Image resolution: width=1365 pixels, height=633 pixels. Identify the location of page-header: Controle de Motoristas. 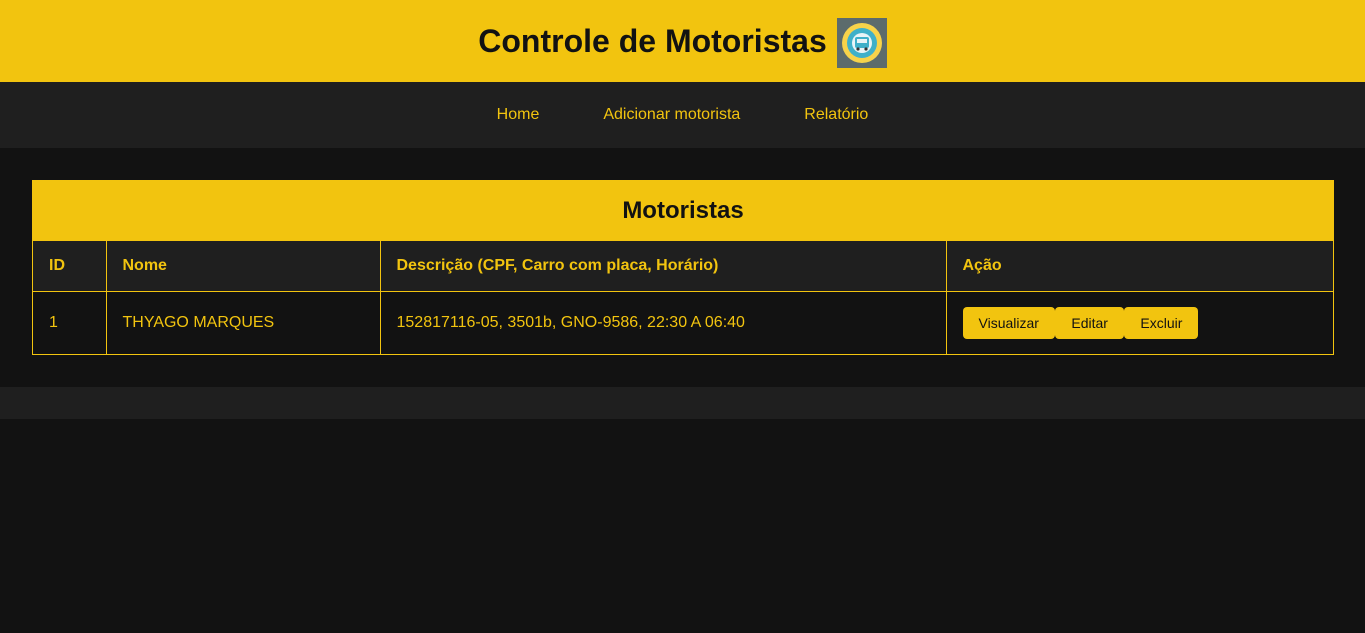
(682, 41).